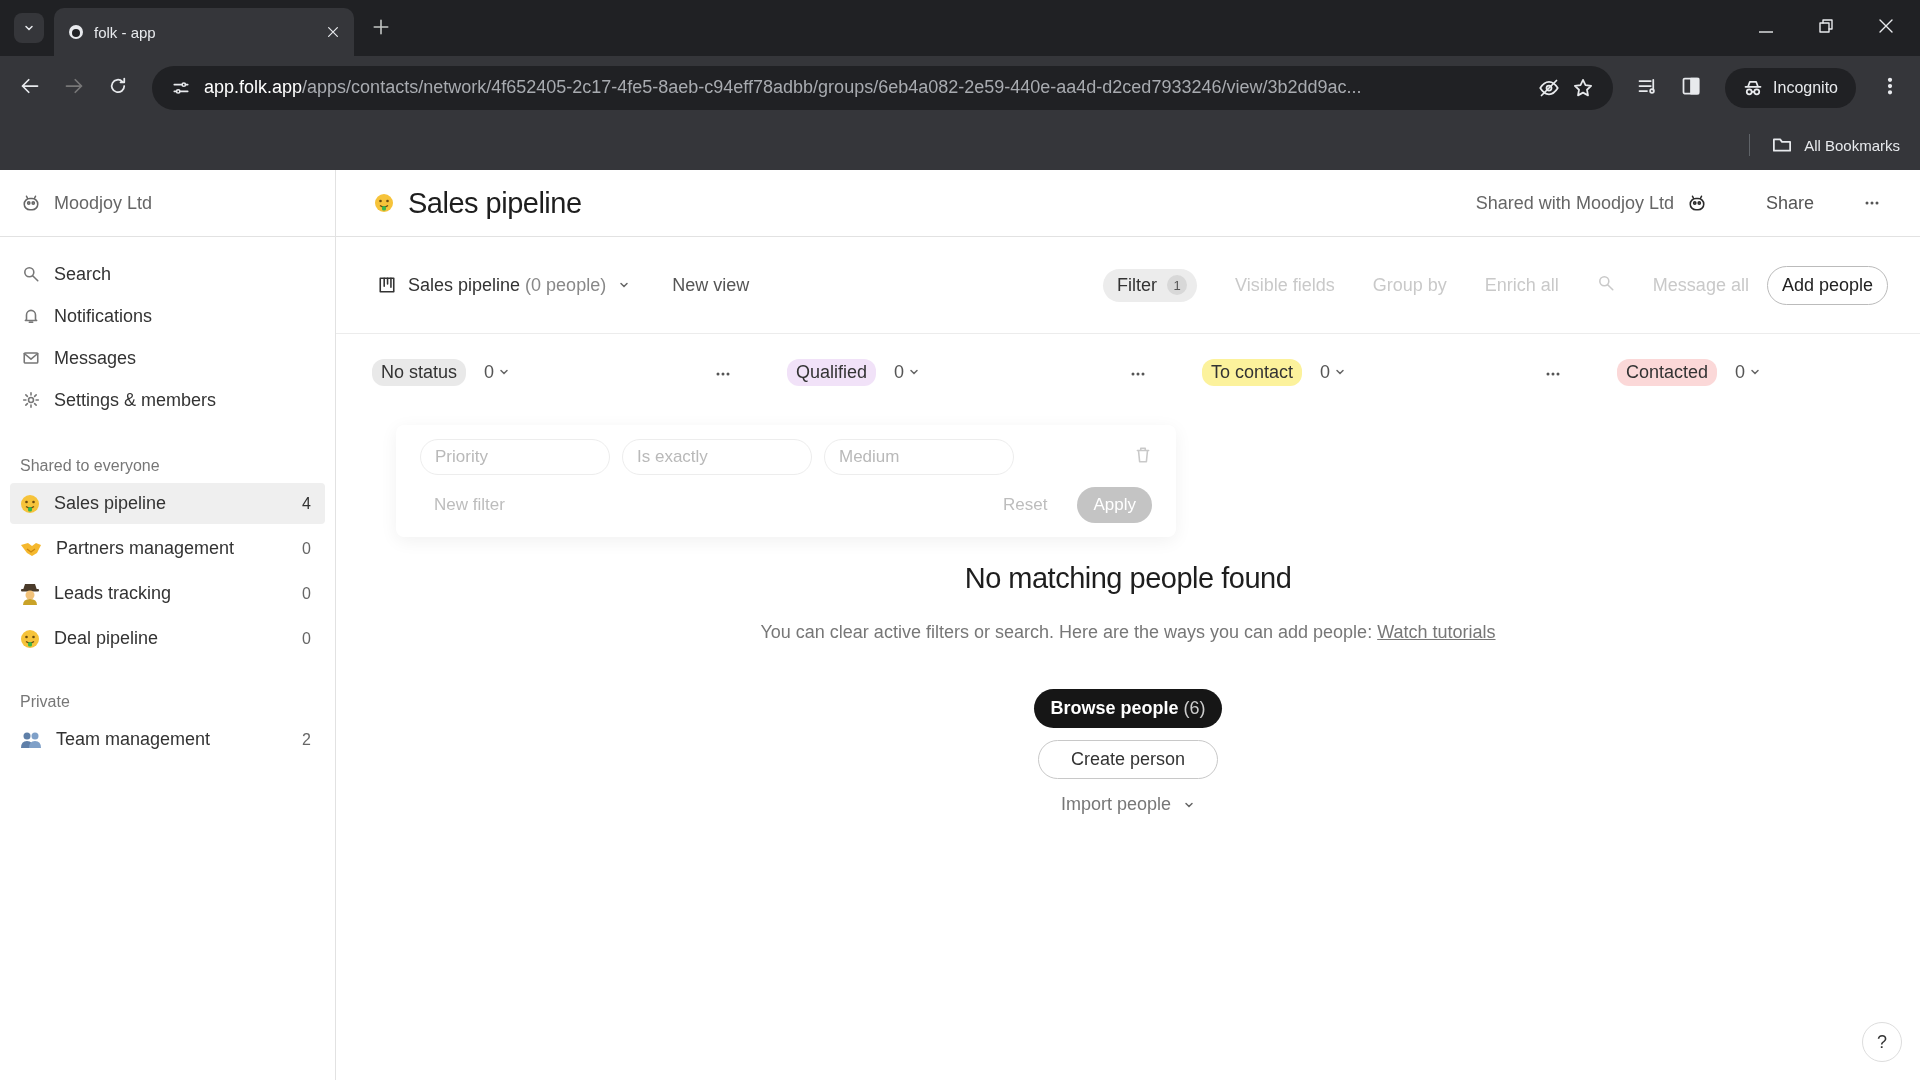  What do you see at coordinates (103, 203) in the screenshot?
I see `workspace-name: Moodjoy Ltd` at bounding box center [103, 203].